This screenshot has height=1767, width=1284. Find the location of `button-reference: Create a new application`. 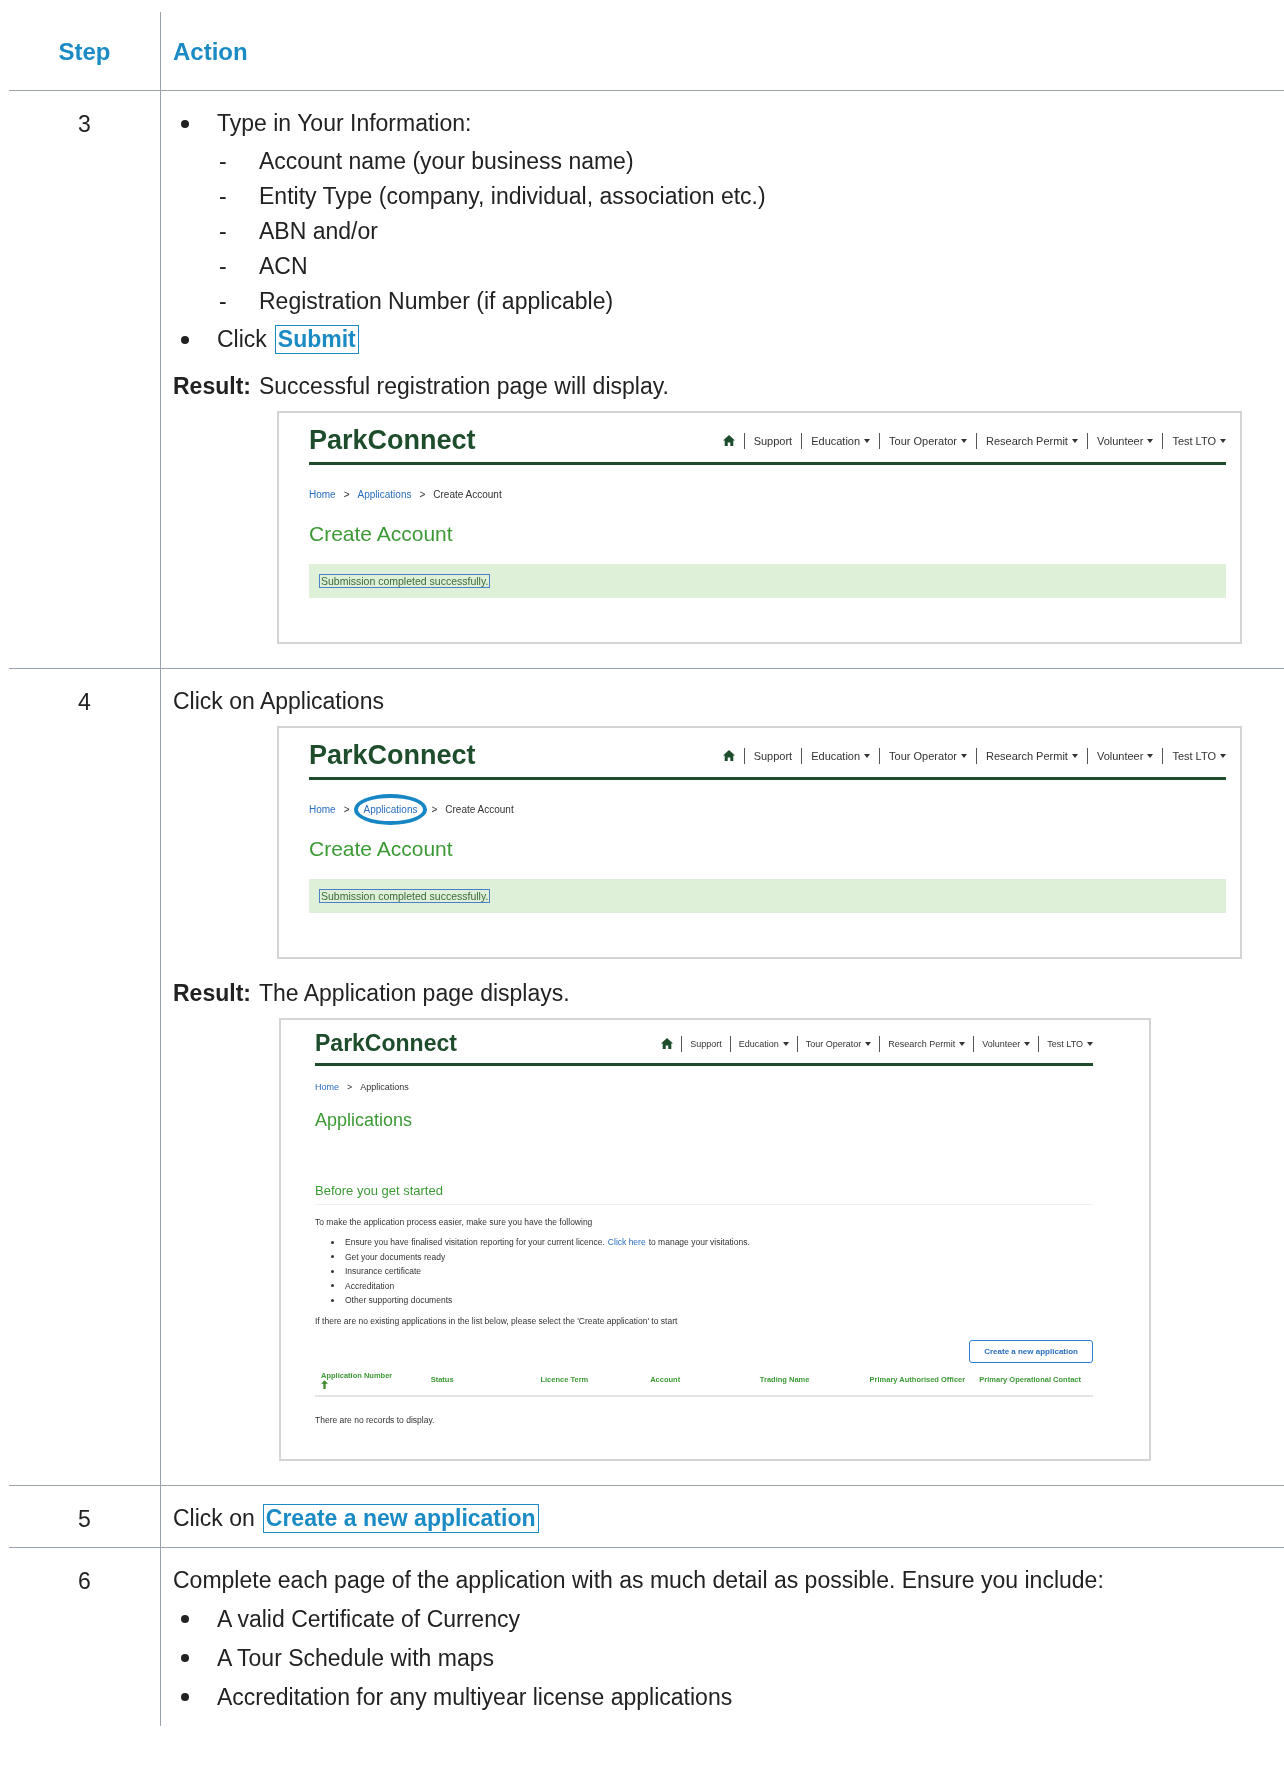

button-reference: Create a new application is located at coordinates (400, 1518).